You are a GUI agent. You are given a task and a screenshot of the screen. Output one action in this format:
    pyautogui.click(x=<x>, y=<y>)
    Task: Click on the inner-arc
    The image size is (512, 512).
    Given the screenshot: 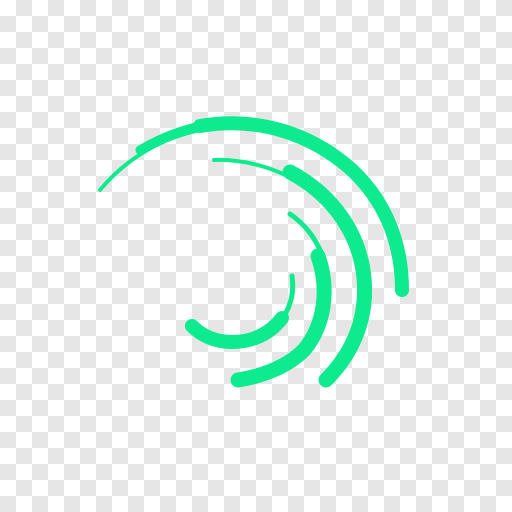 What is the action you would take?
    pyautogui.click(x=283, y=297)
    